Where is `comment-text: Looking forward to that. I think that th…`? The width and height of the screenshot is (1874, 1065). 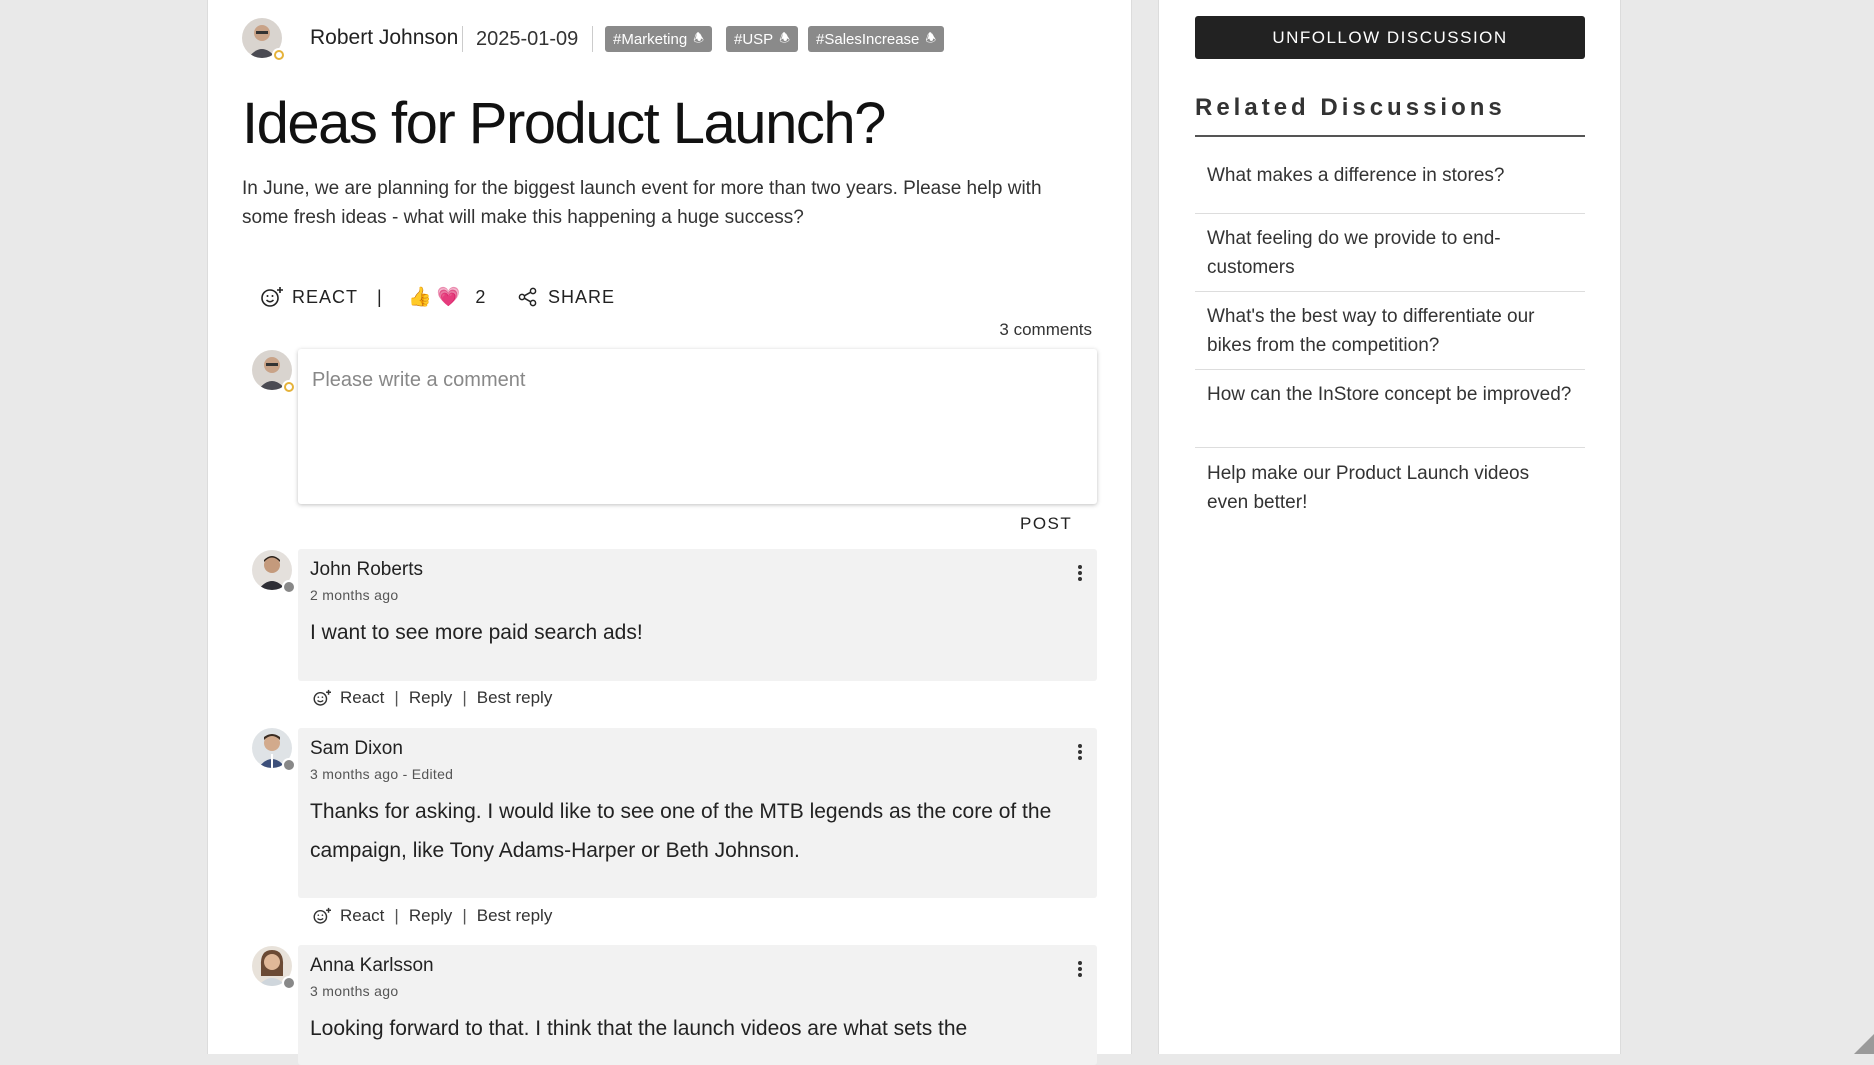
comment-text: Looking forward to that. I think that th… is located at coordinates (639, 1028).